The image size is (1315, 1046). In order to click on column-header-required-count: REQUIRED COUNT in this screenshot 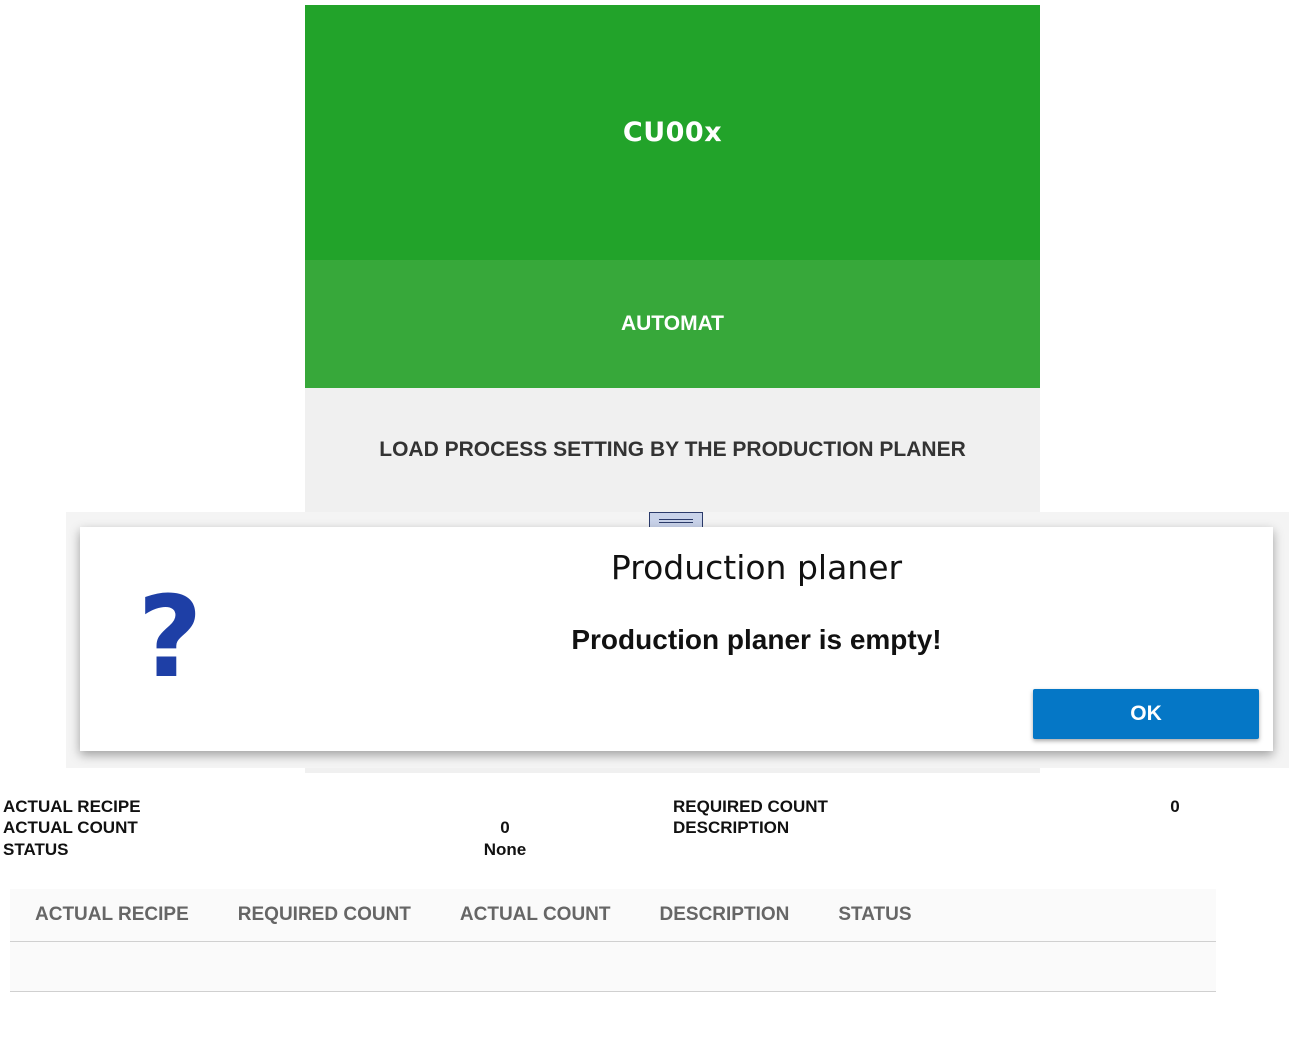, I will do `click(324, 915)`.